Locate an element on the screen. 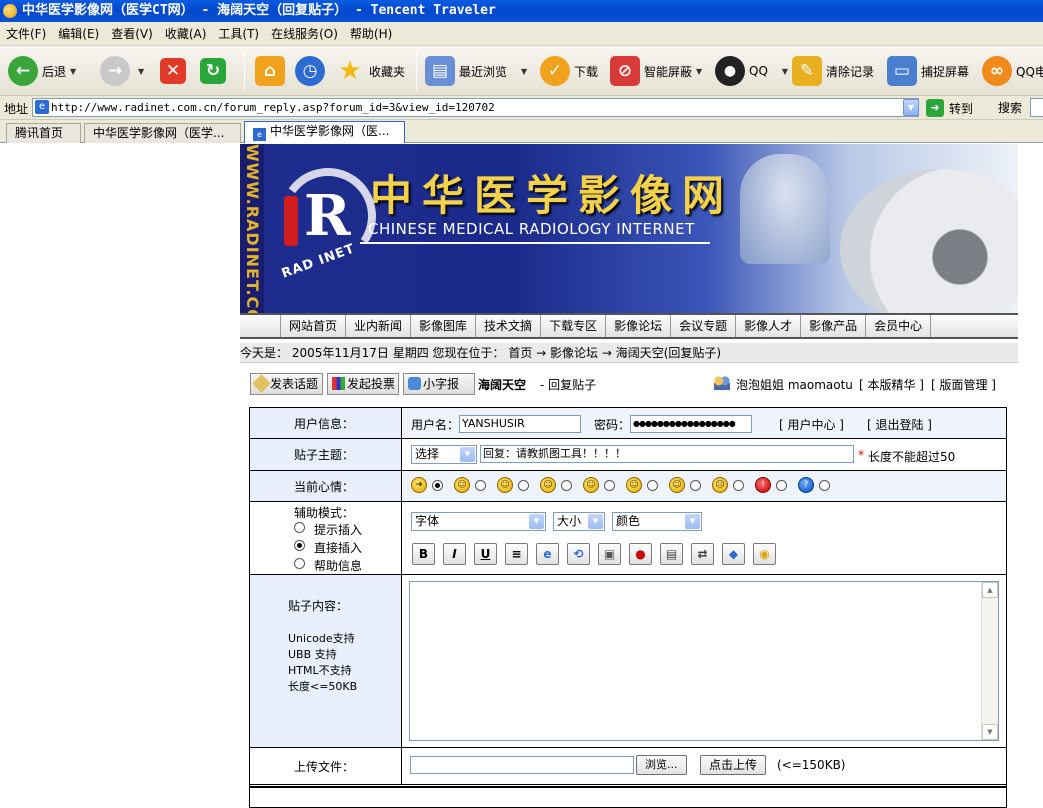 Image resolution: width=1043 pixels, height=808 pixels. online-user: 泡泡姐姐 maomaotu is located at coordinates (794, 384).